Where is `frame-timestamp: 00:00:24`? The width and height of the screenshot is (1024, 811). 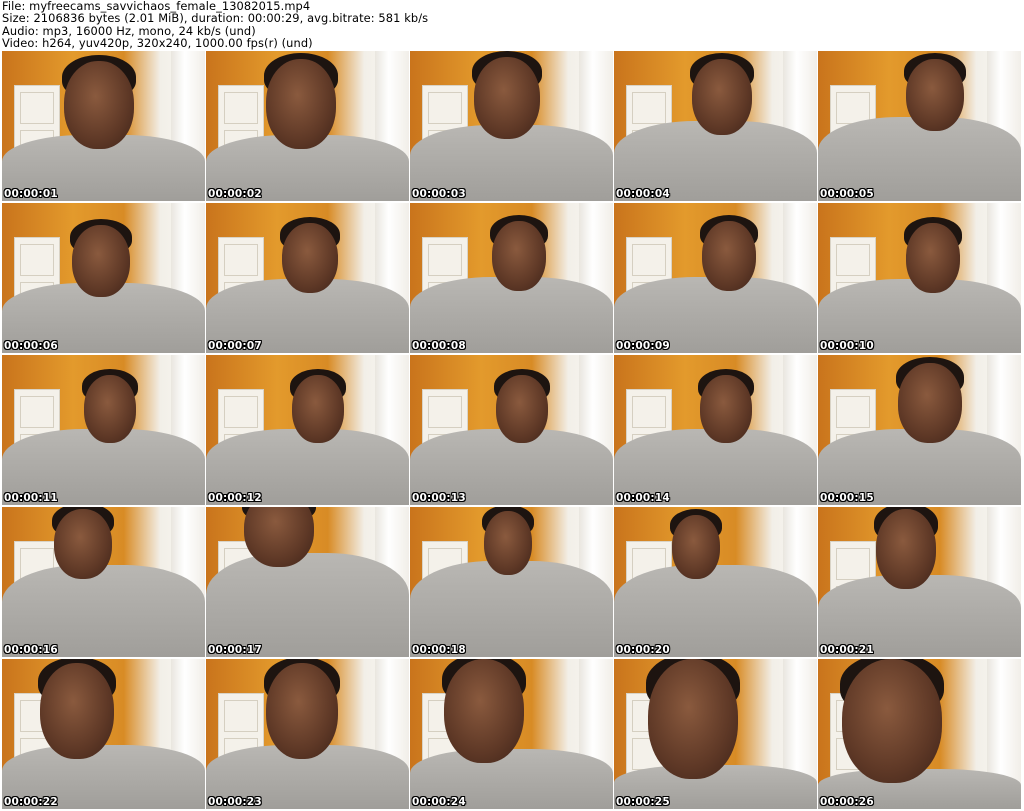 frame-timestamp: 00:00:24 is located at coordinates (439, 802).